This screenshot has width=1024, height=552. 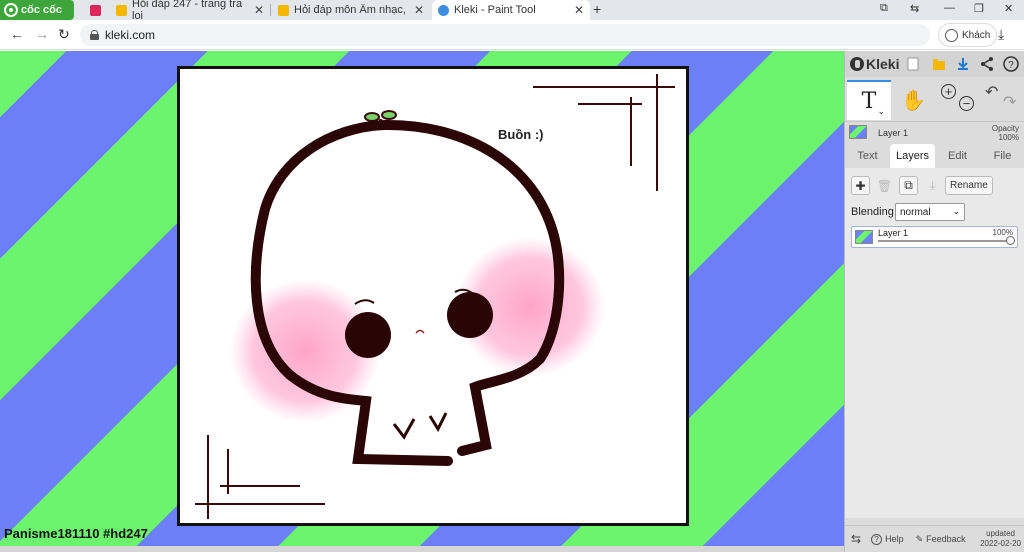 What do you see at coordinates (949, 8) in the screenshot?
I see `minimize-window-icon: —` at bounding box center [949, 8].